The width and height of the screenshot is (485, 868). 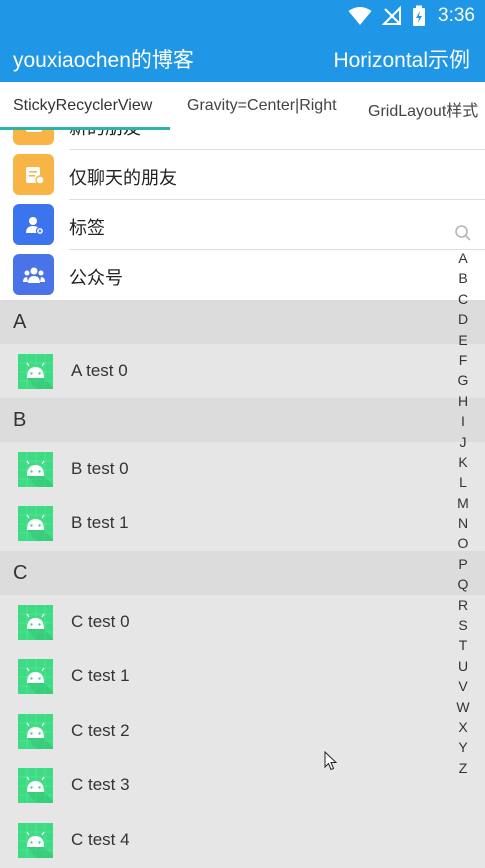 What do you see at coordinates (463, 625) in the screenshot?
I see `index-letter-s: S` at bounding box center [463, 625].